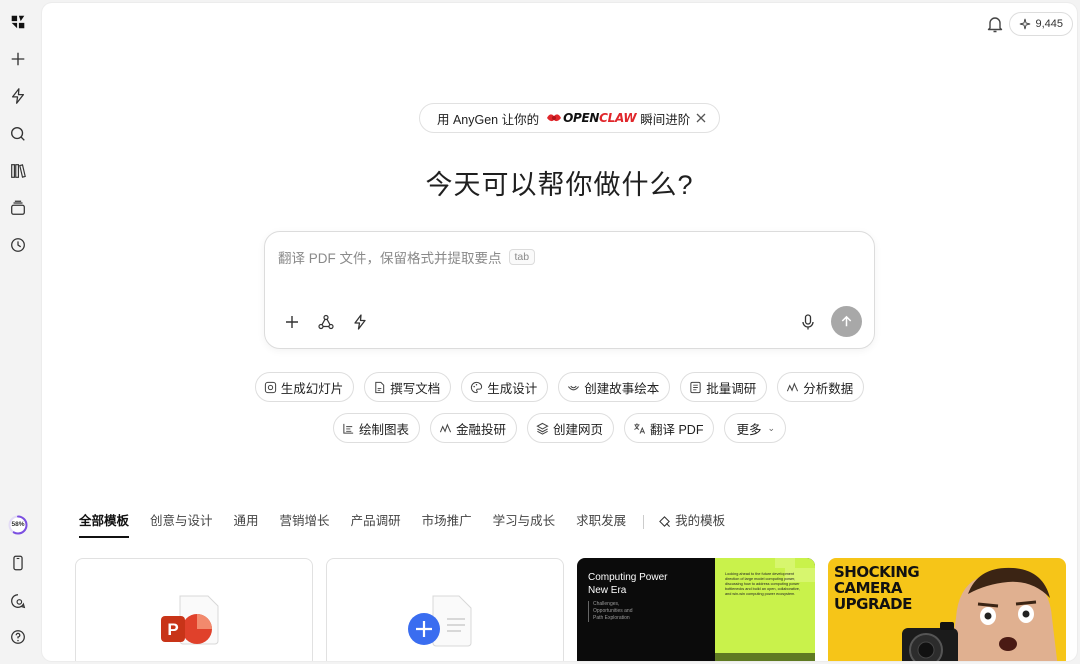 This screenshot has width=1080, height=664. I want to click on usage-progress-ring: 58%, so click(18, 525).